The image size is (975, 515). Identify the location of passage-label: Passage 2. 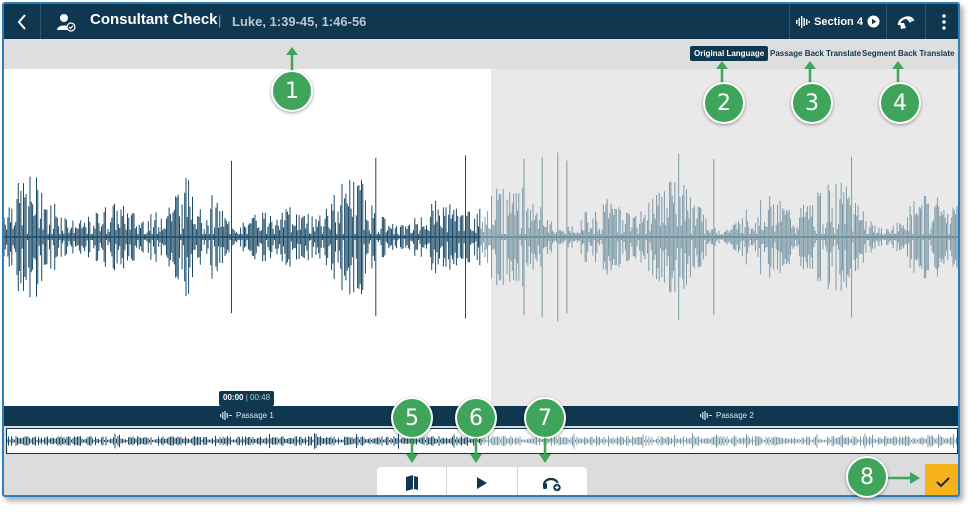
(735, 415).